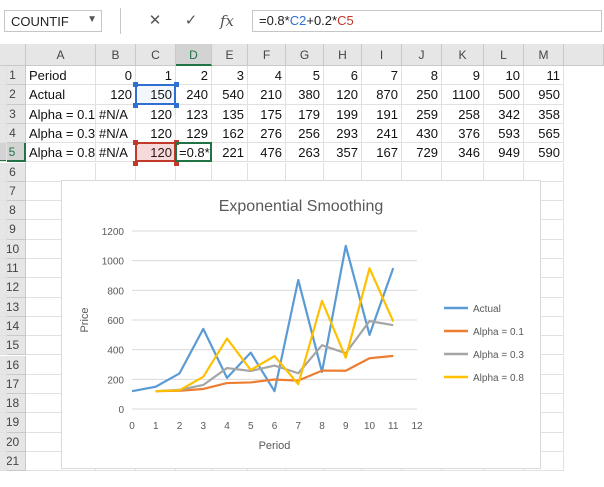 The width and height of the screenshot is (604, 487). What do you see at coordinates (267, 114) in the screenshot?
I see `cell-f3: 175` at bounding box center [267, 114].